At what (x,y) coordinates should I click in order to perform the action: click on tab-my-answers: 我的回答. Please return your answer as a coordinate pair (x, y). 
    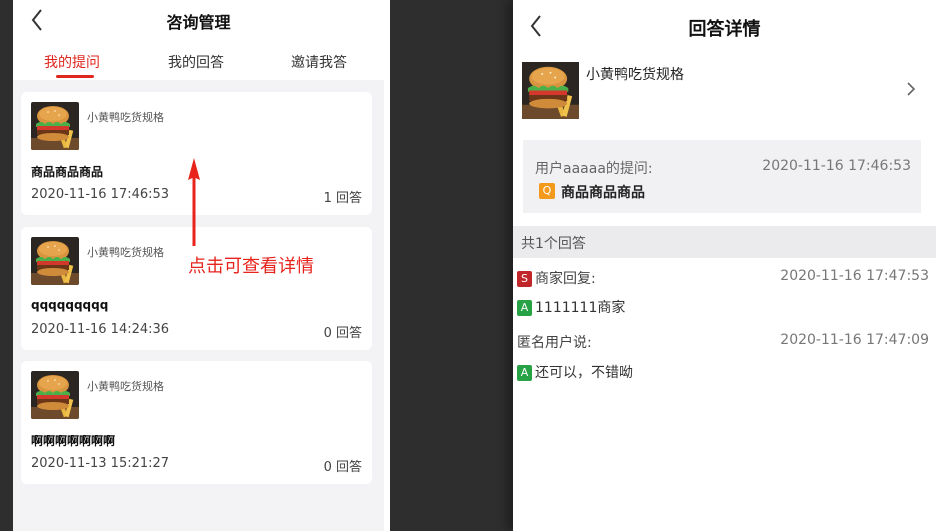
    Looking at the image, I should click on (196, 62).